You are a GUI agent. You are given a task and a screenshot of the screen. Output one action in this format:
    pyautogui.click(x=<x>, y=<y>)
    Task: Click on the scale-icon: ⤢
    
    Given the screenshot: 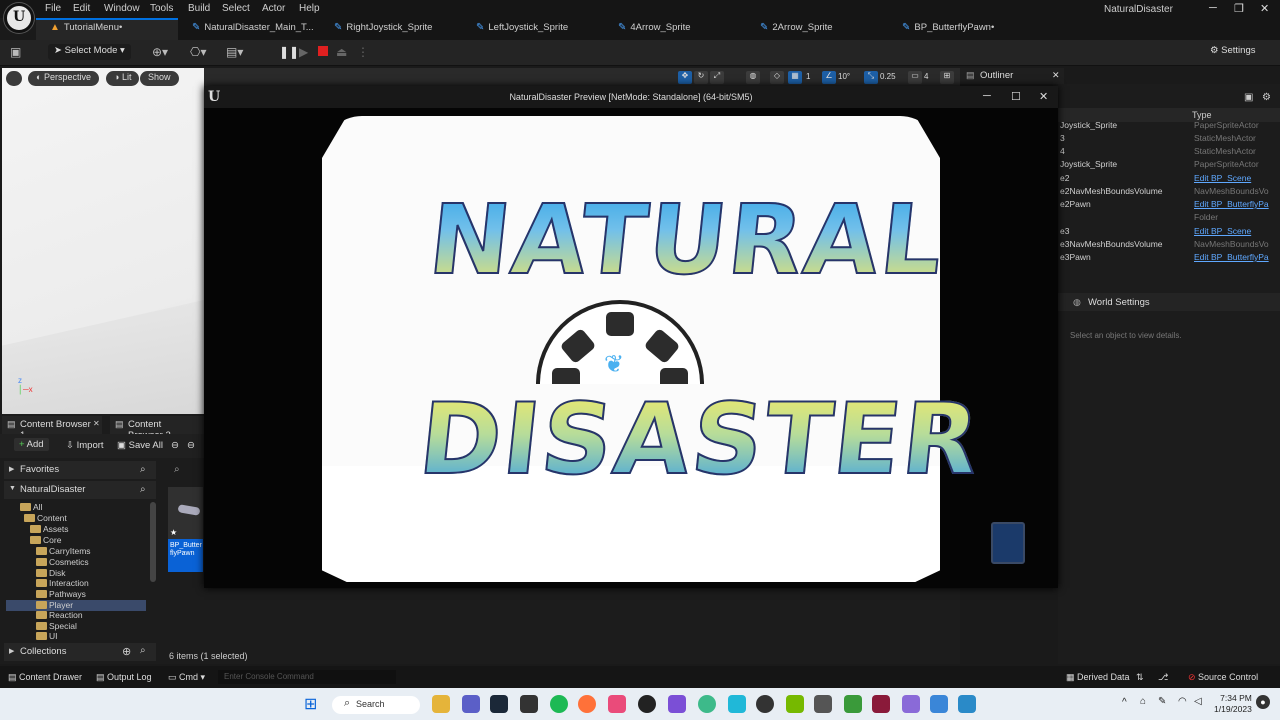 What is the action you would take?
    pyautogui.click(x=717, y=77)
    